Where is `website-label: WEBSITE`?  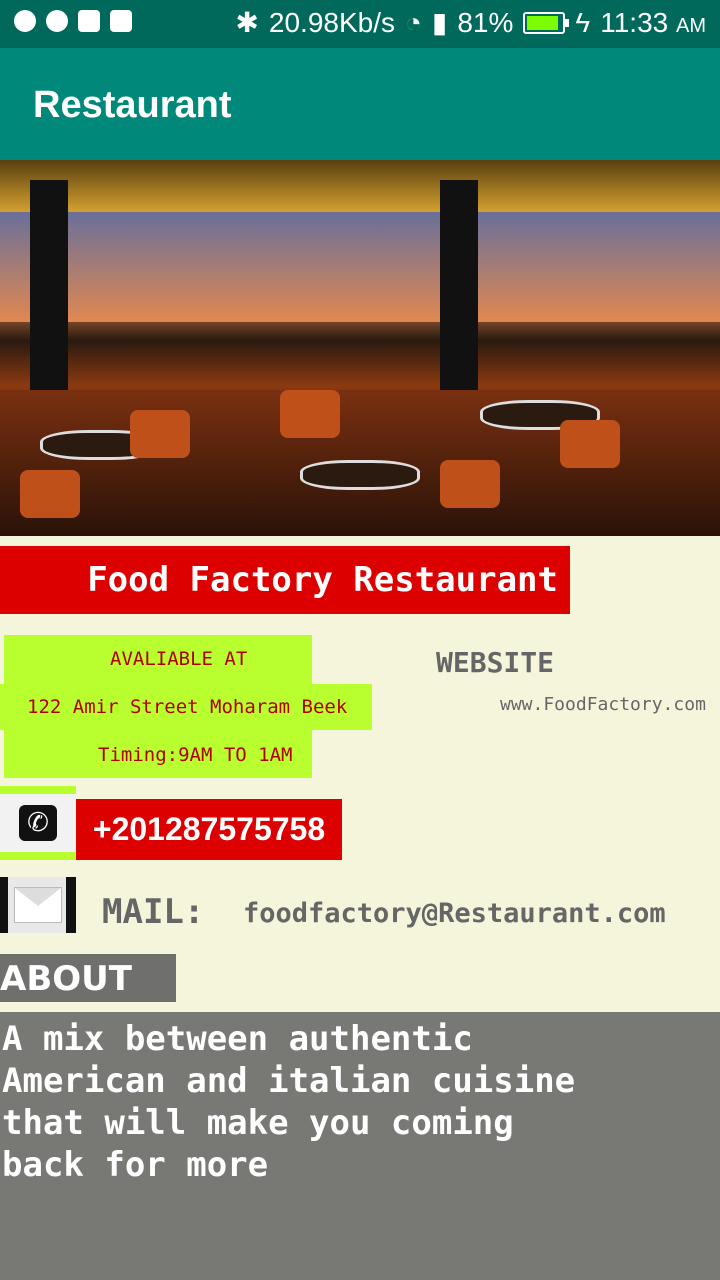
website-label: WEBSITE is located at coordinates (495, 662).